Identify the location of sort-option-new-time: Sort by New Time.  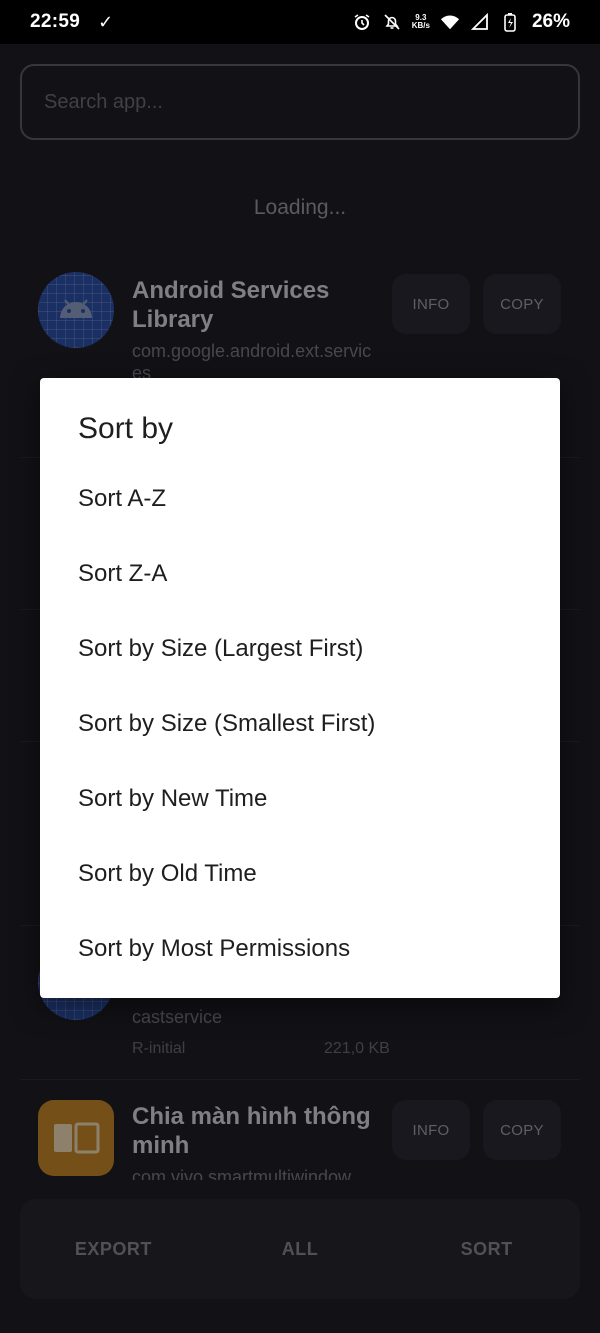
(308, 799).